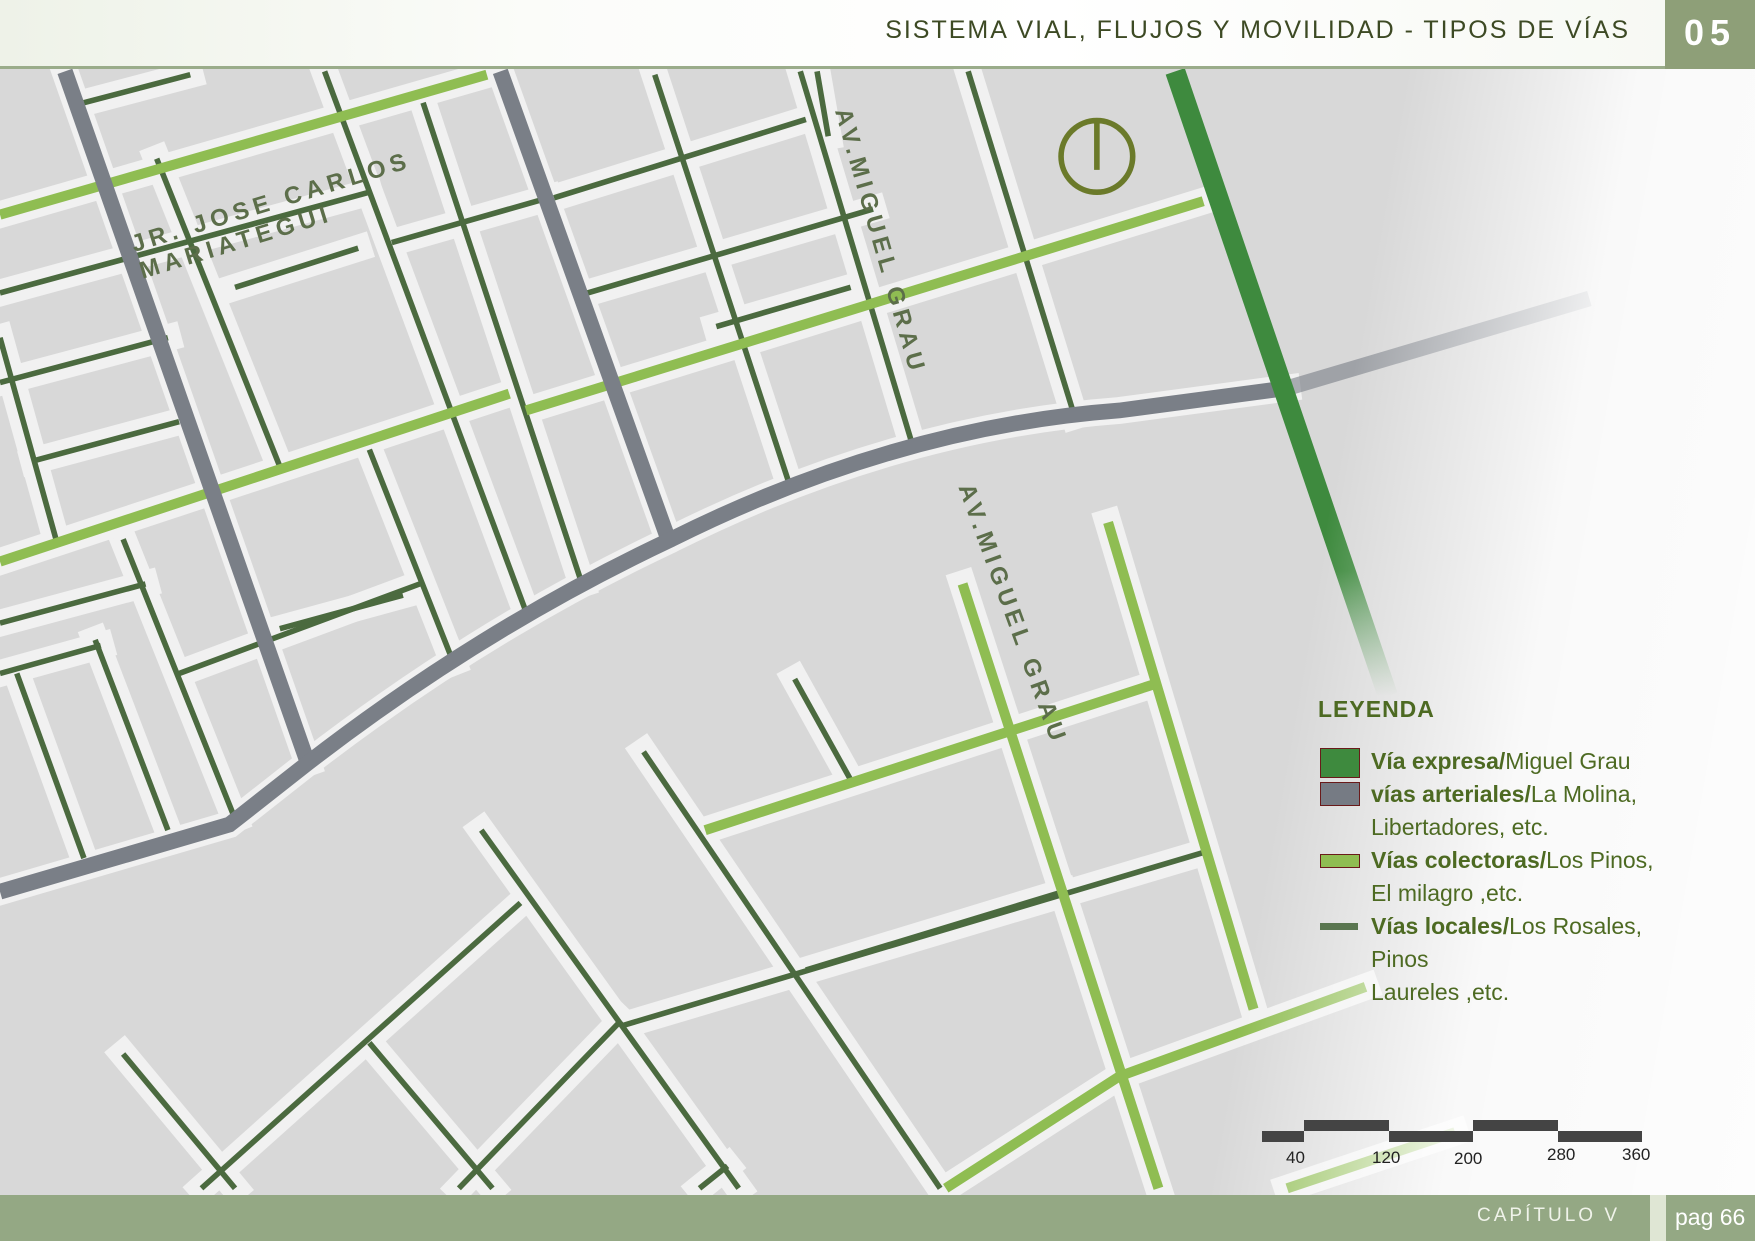  What do you see at coordinates (1583, 794) in the screenshot?
I see `legend-text: La Molina,` at bounding box center [1583, 794].